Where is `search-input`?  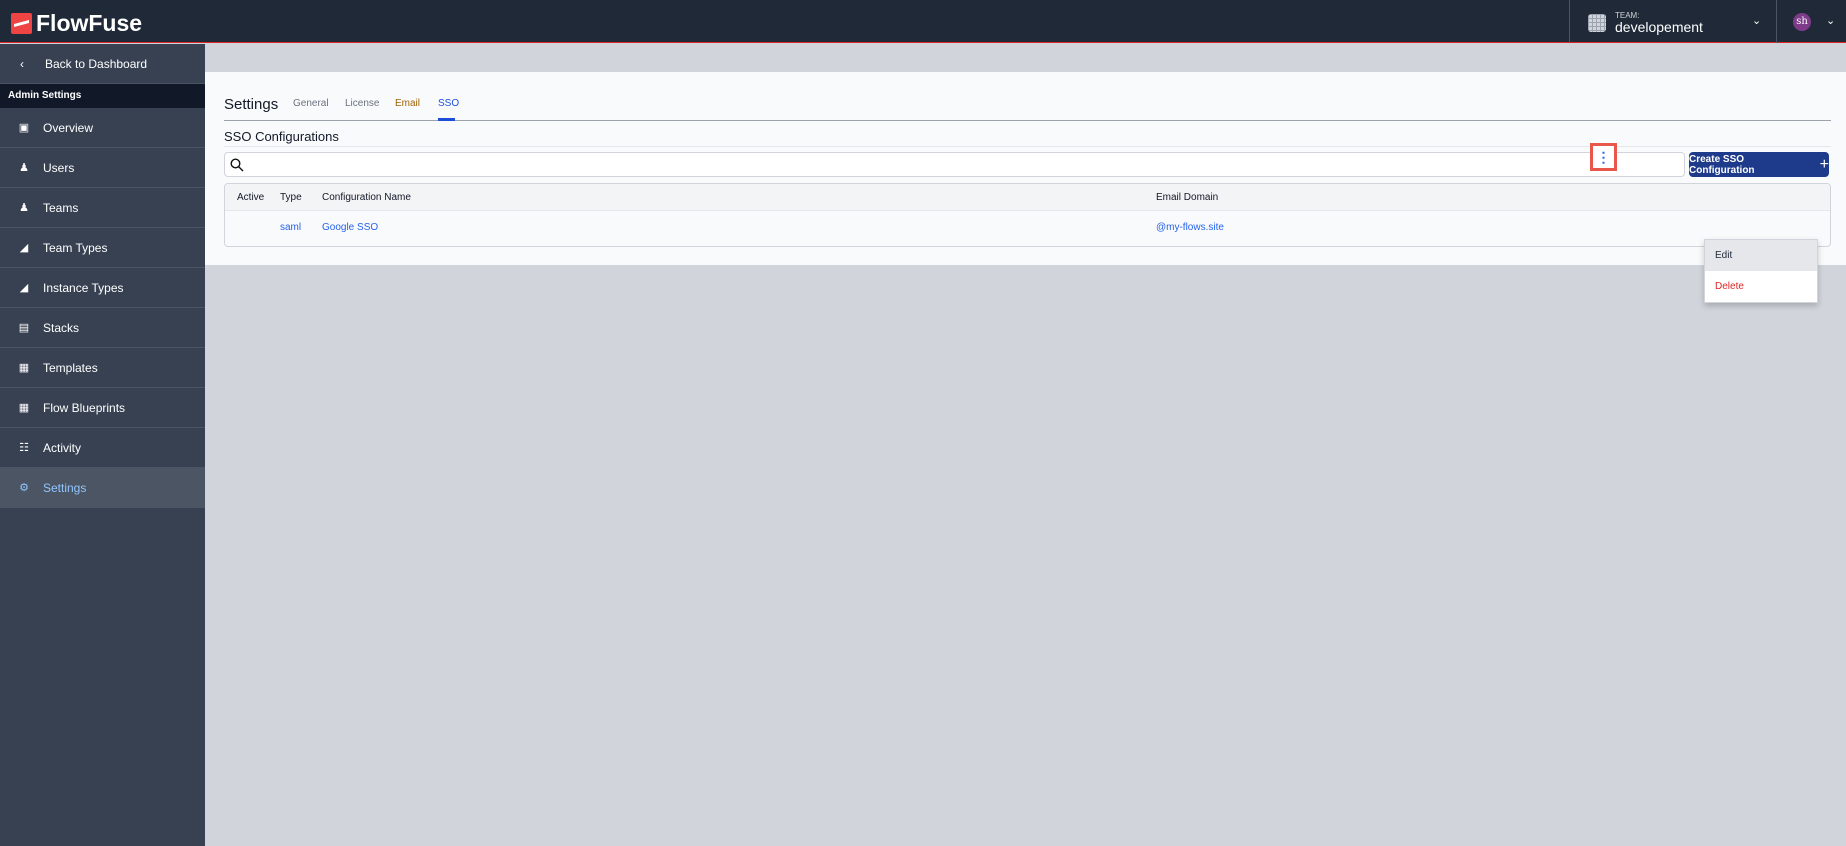
search-input is located at coordinates (954, 164).